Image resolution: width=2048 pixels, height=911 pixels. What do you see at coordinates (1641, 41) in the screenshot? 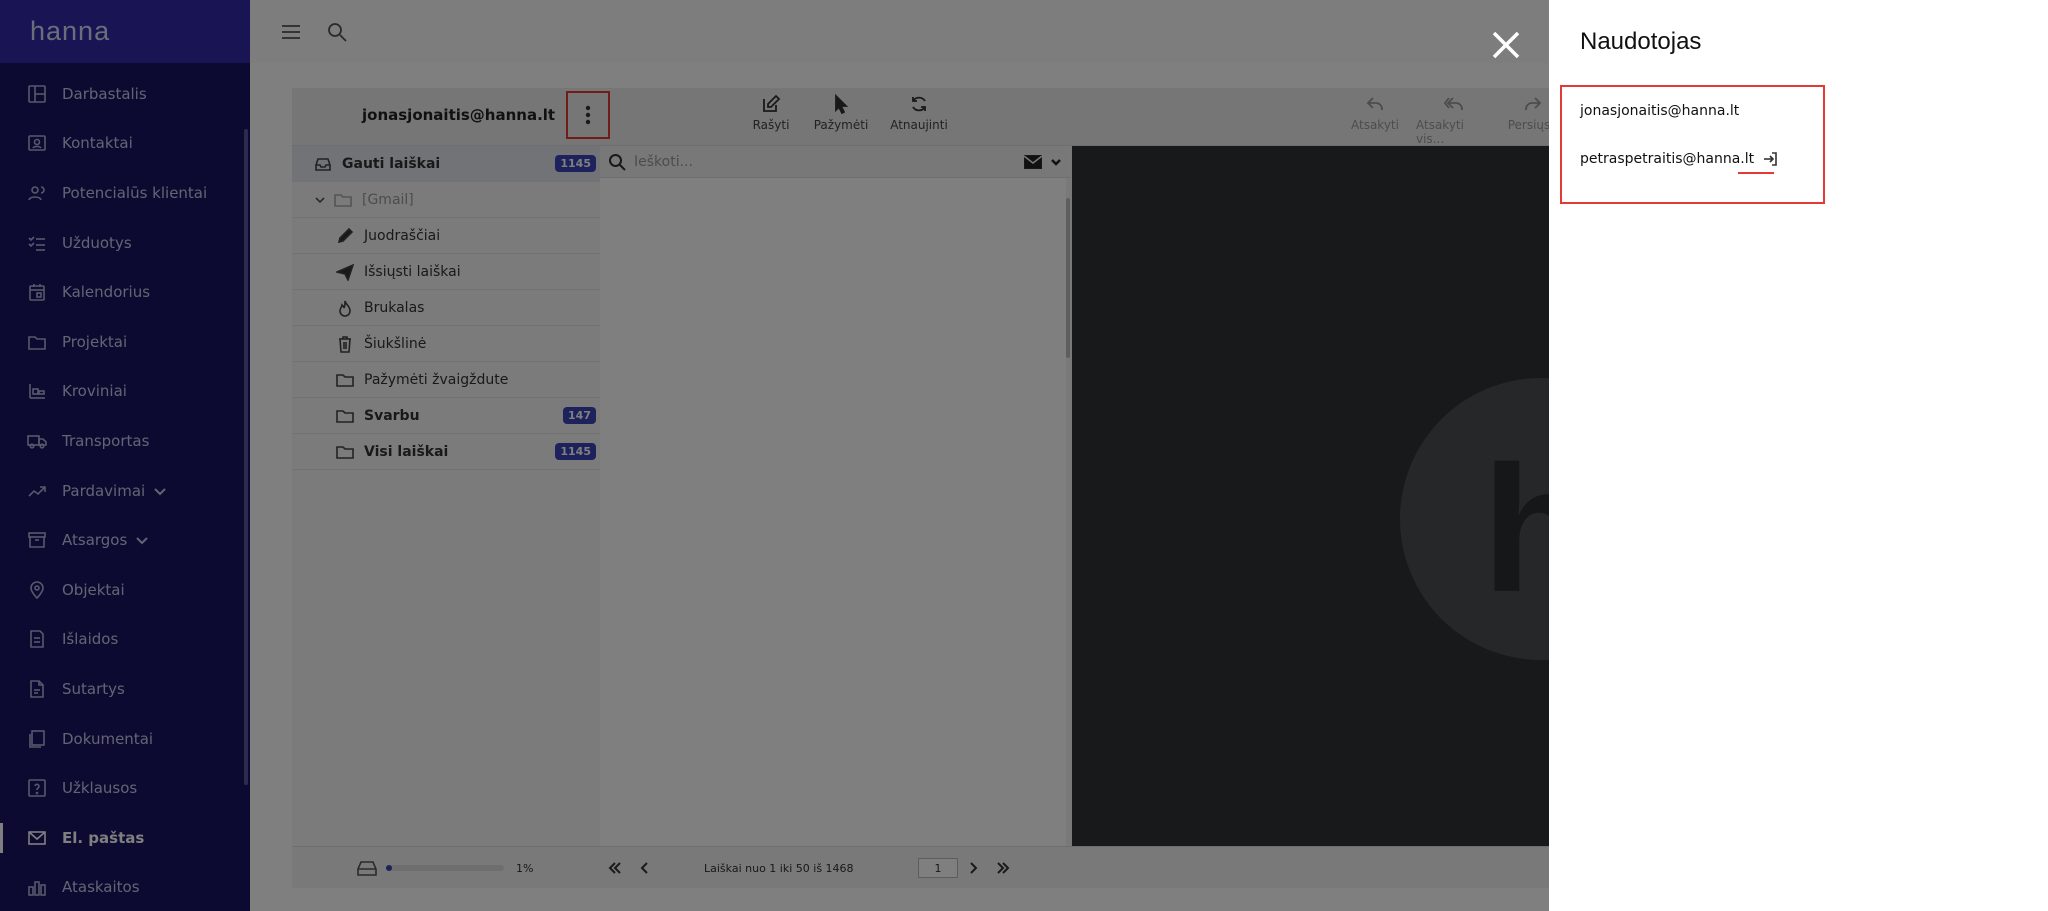
I see `panel-title: Naudotojas` at bounding box center [1641, 41].